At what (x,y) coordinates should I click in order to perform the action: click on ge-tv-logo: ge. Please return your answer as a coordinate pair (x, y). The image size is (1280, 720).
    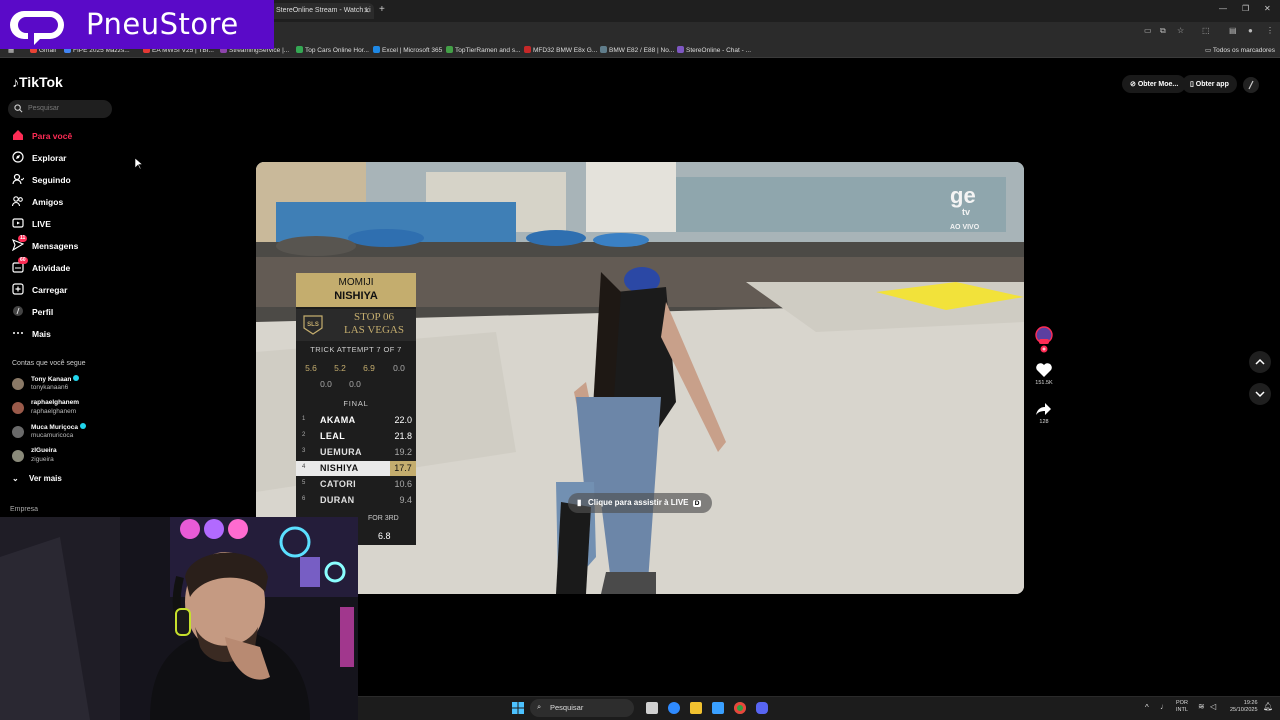
    Looking at the image, I should click on (963, 195).